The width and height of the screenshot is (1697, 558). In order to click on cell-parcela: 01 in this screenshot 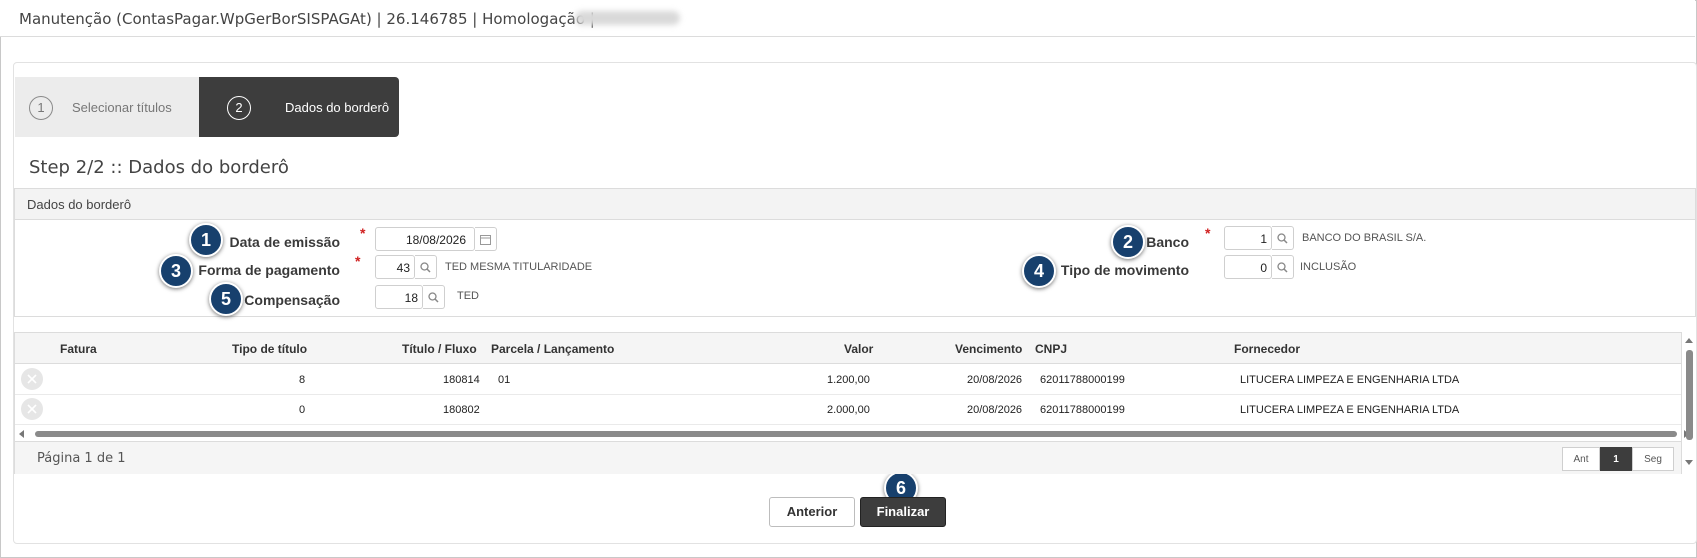, I will do `click(504, 380)`.